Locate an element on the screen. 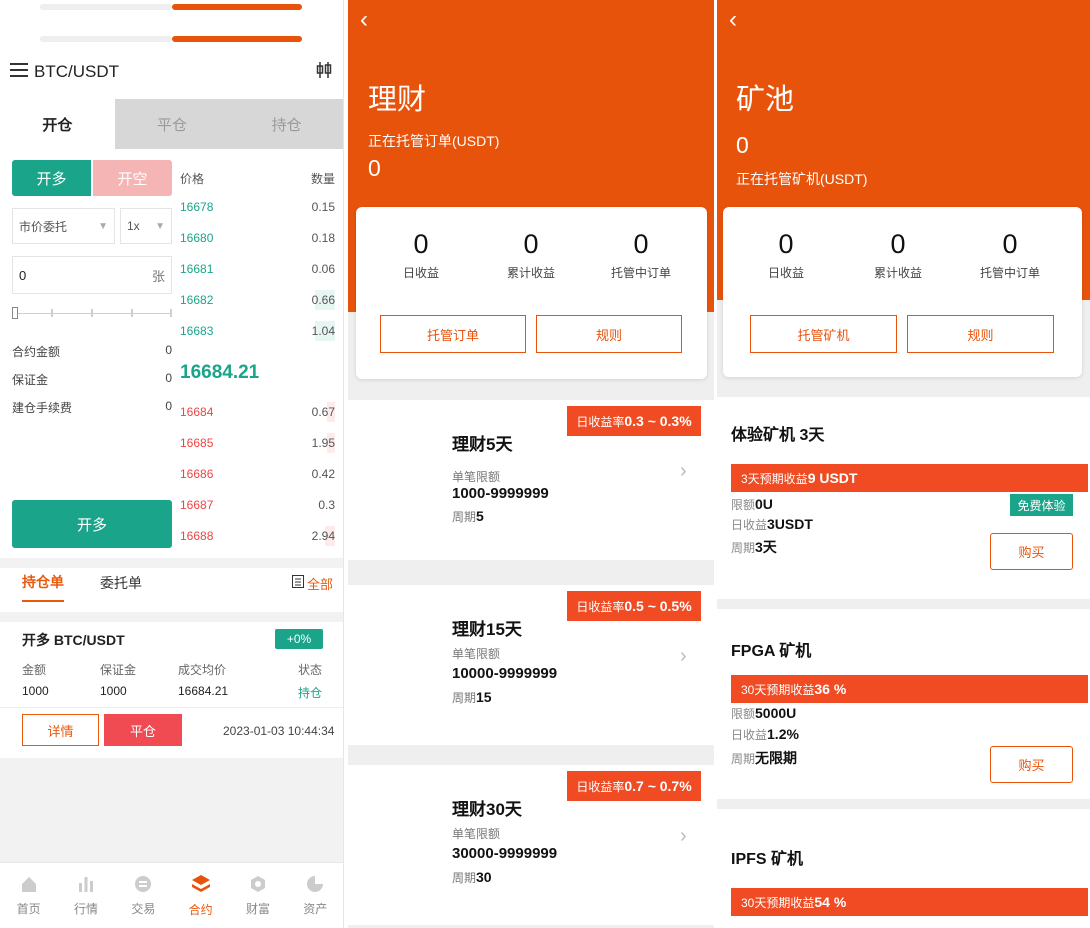 The width and height of the screenshot is (1090, 928). period-value: 30 is located at coordinates (484, 877).